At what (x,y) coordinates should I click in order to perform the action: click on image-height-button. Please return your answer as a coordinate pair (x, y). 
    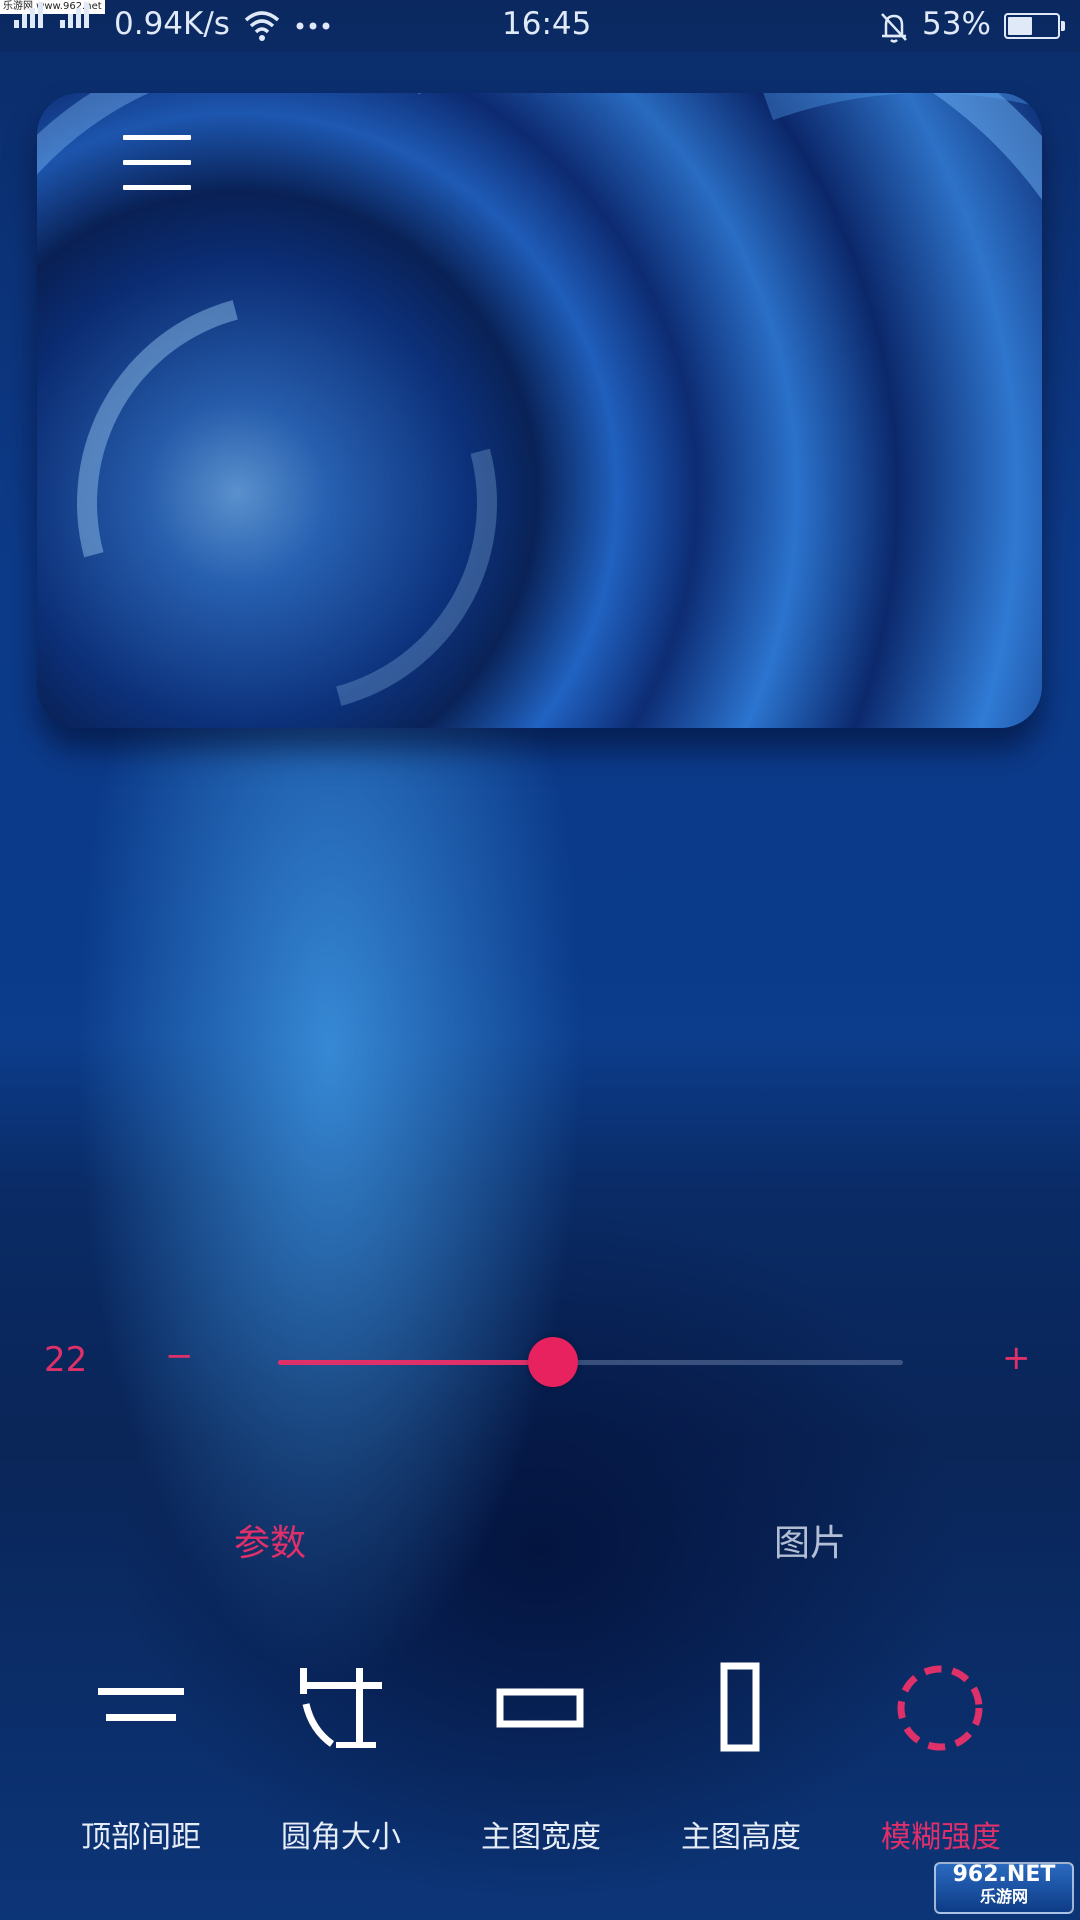
    Looking at the image, I should click on (741, 1710).